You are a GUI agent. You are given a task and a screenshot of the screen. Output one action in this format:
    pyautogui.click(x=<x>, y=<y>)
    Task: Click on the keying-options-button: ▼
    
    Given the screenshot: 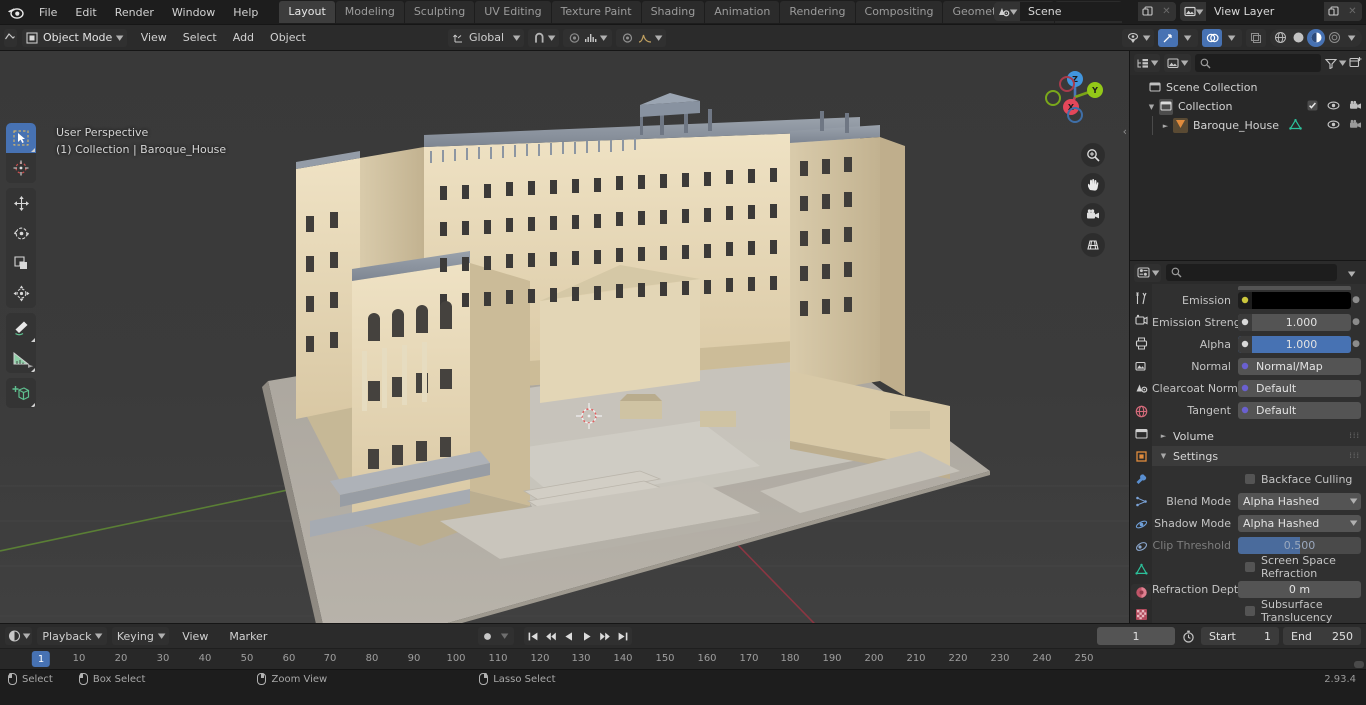 What is the action you would take?
    pyautogui.click(x=505, y=636)
    